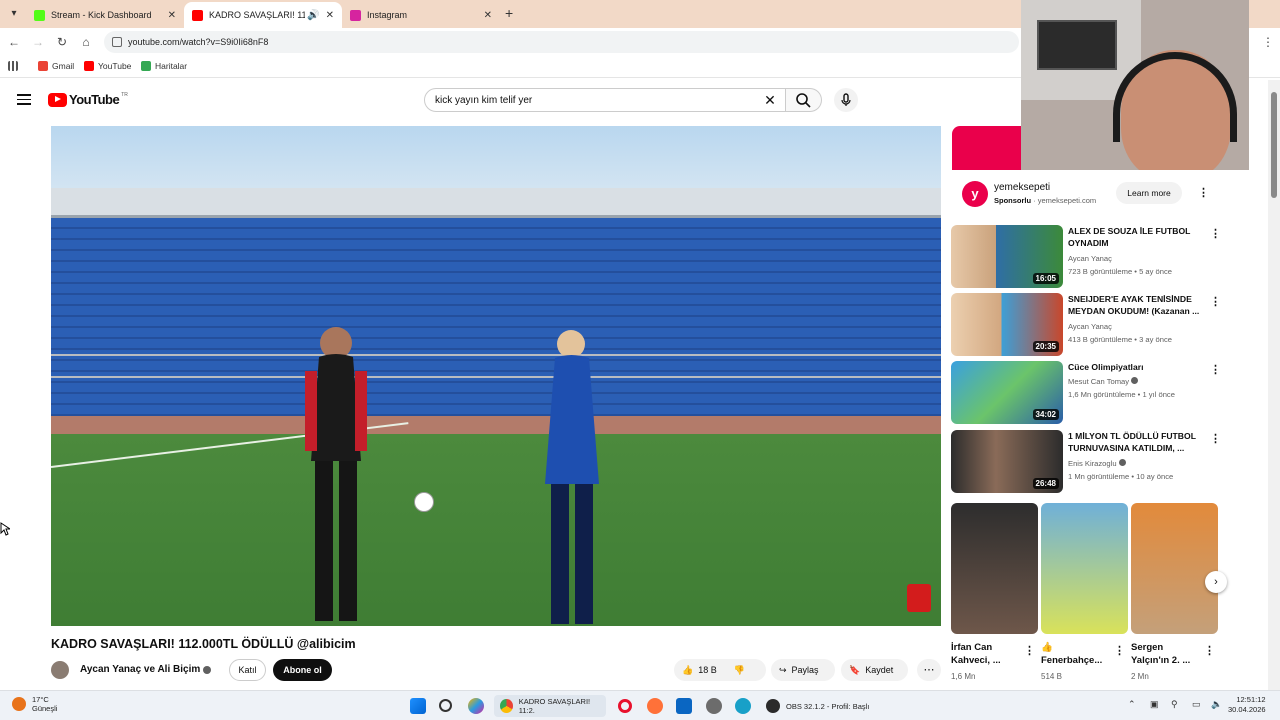  What do you see at coordinates (60, 670) in the screenshot?
I see `channel-avatar` at bounding box center [60, 670].